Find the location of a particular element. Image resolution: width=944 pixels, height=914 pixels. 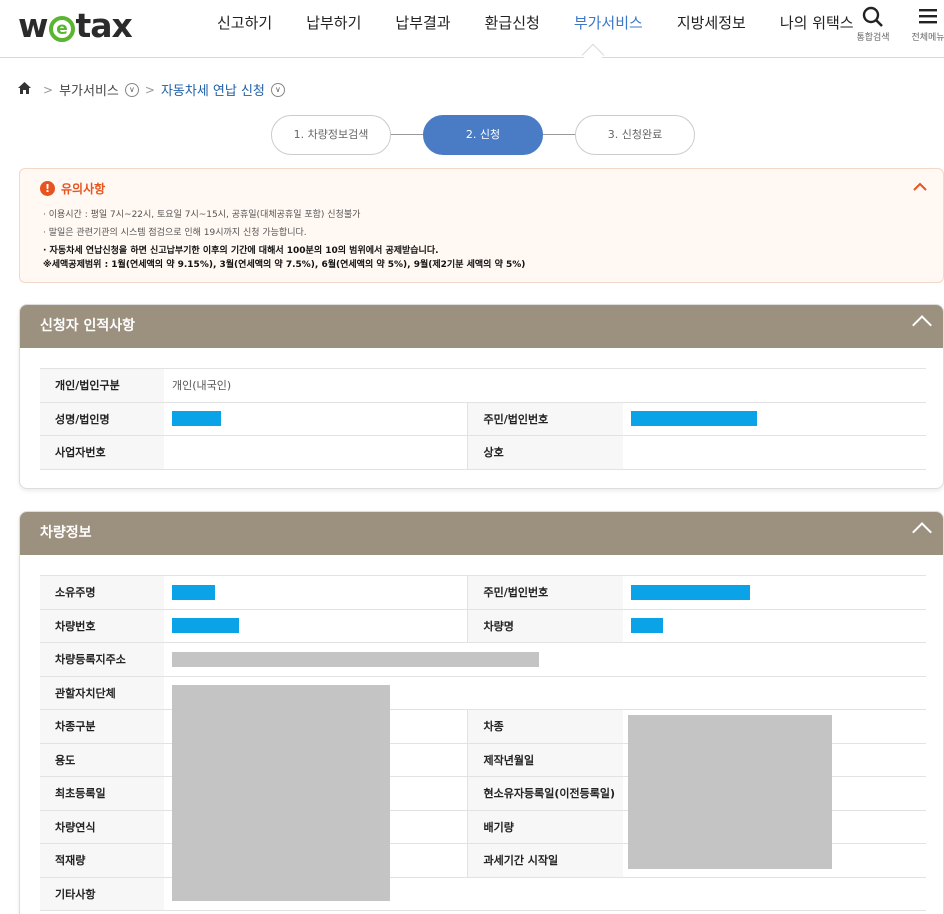

nav-item-refund: 환급신청 is located at coordinates (512, 29).